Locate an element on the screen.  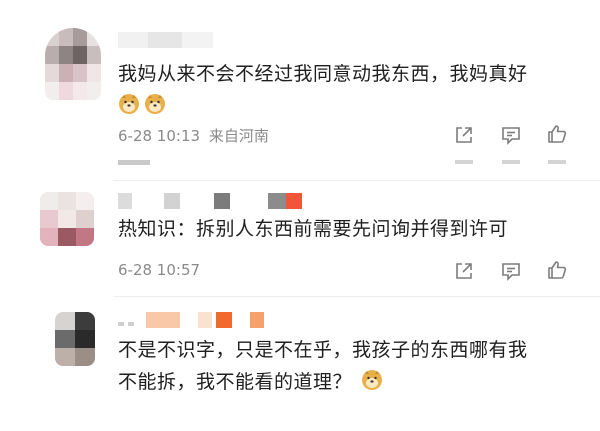
comment-text-line: 我妈从来不会不经过我同意动我东西，我妈真好 is located at coordinates (323, 74).